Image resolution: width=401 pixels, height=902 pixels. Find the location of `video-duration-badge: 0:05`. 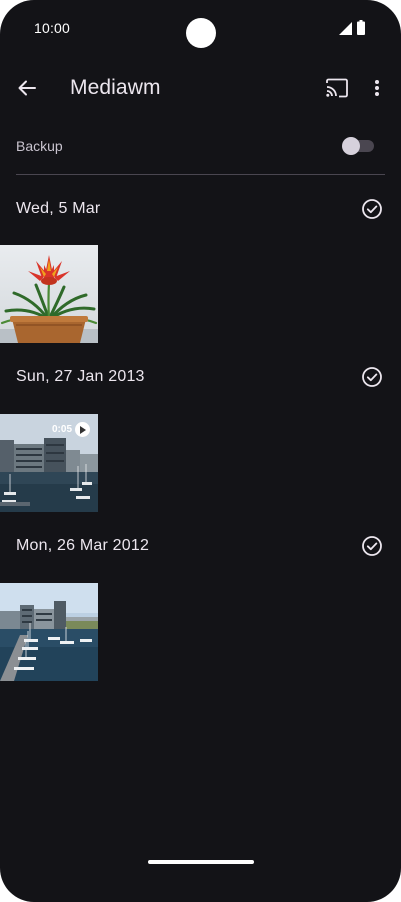

video-duration-badge: 0:05 is located at coordinates (71, 429).